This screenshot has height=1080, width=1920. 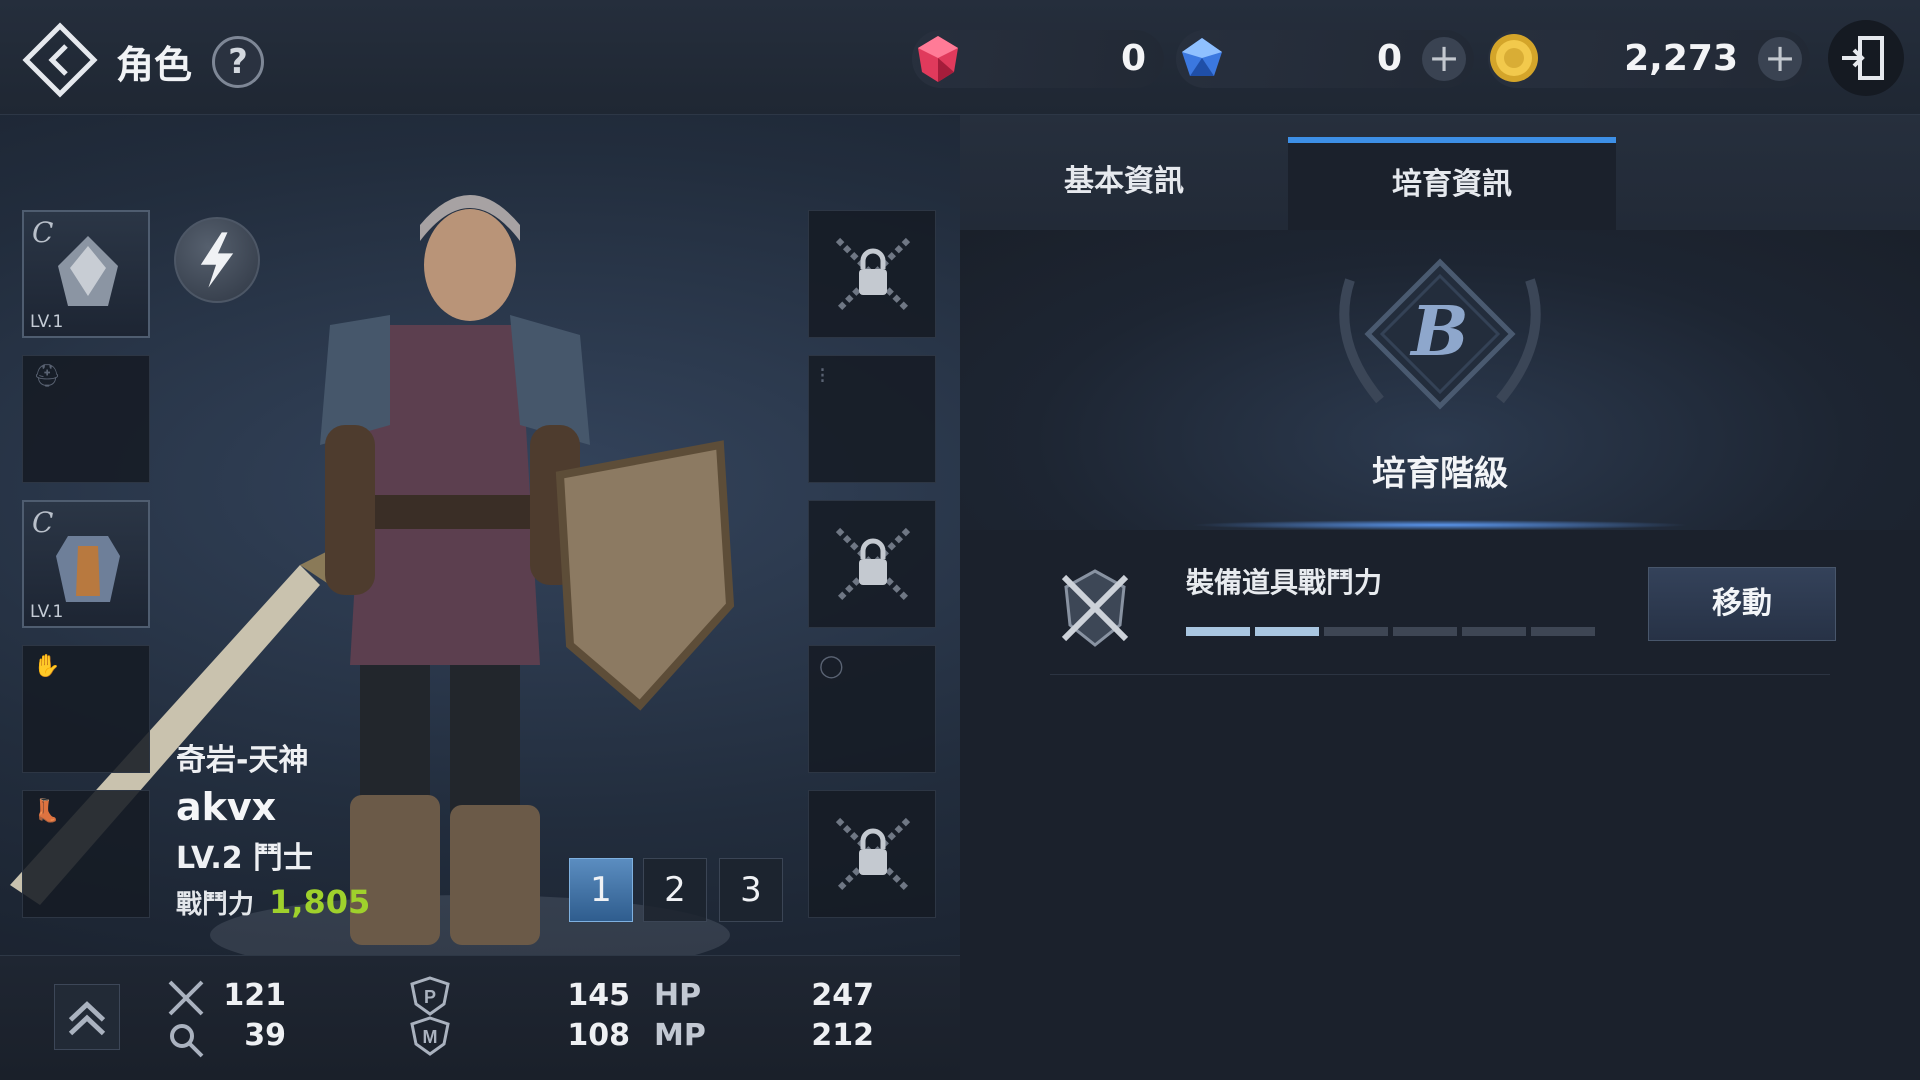 I want to click on accessory-slot-earring: ⁝, so click(x=872, y=419).